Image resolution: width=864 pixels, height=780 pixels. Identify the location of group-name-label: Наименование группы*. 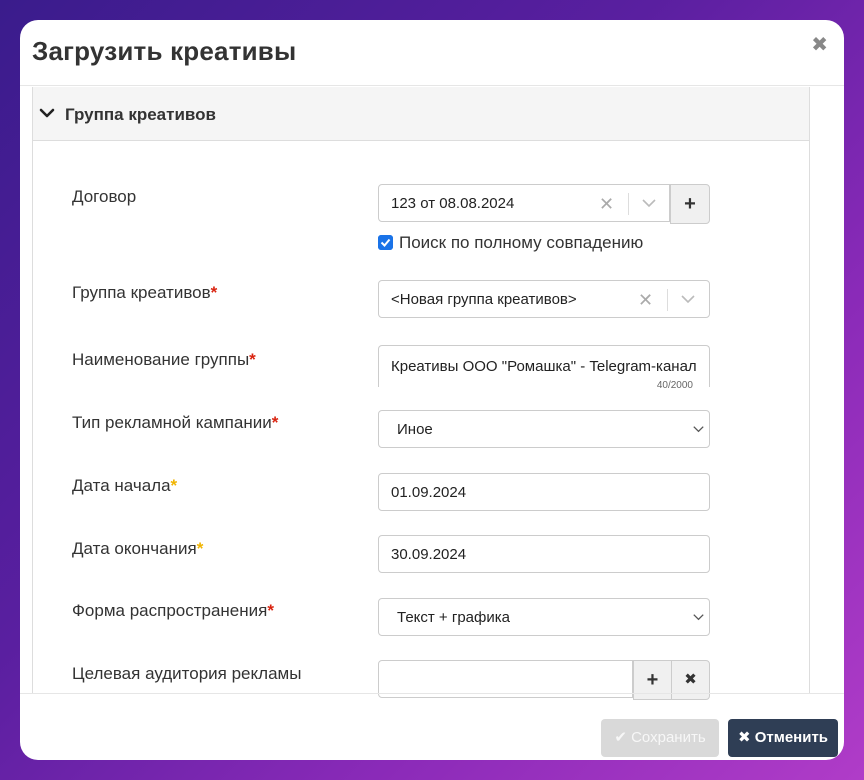
(164, 359).